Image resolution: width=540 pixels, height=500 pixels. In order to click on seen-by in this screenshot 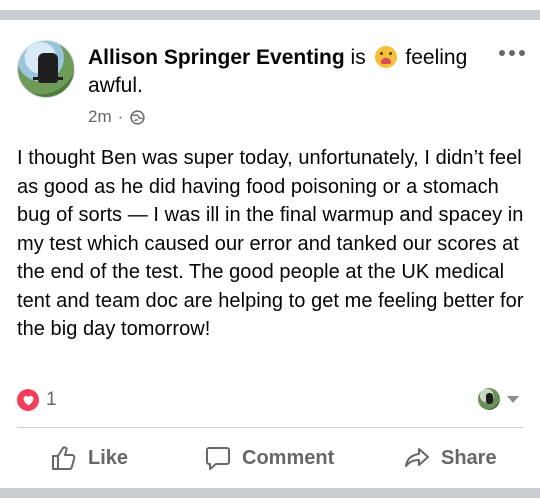, I will do `click(498, 399)`.